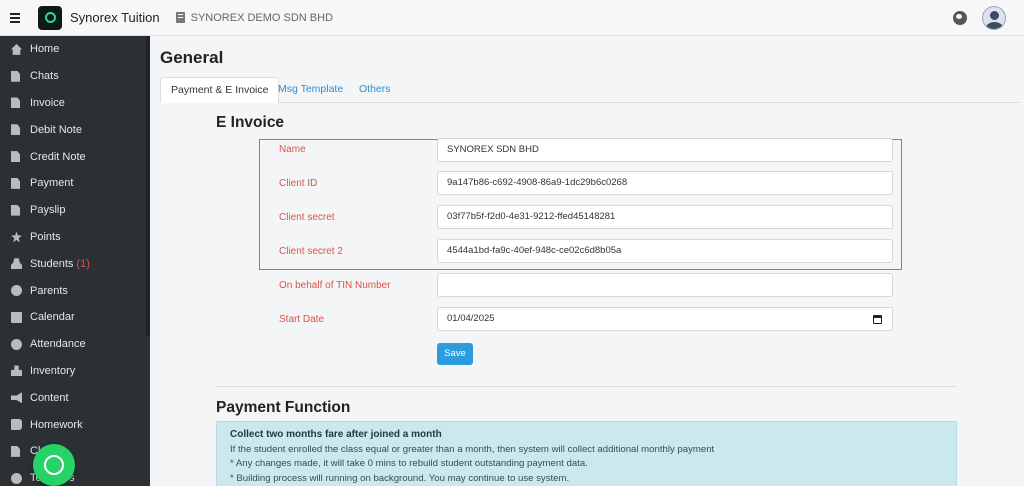 The width and height of the screenshot is (1024, 486). I want to click on payment-function-title: Payment Function, so click(283, 407).